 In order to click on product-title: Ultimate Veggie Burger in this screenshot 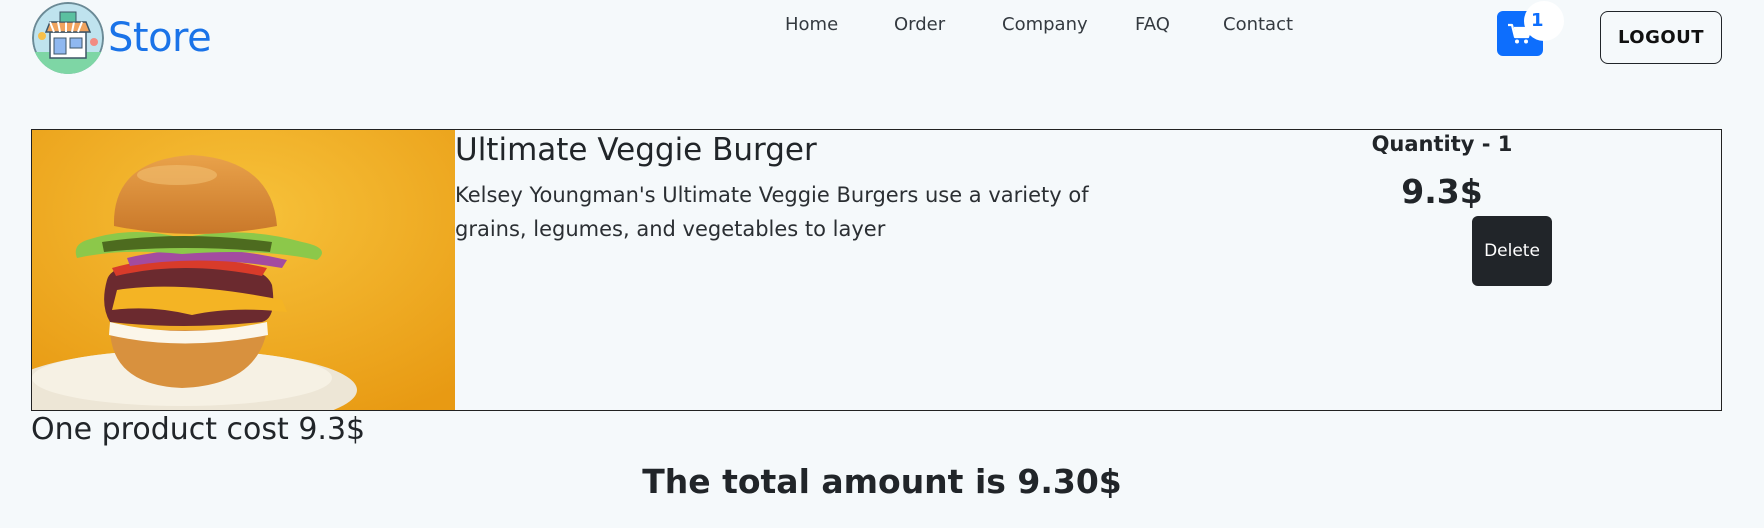, I will do `click(636, 150)`.